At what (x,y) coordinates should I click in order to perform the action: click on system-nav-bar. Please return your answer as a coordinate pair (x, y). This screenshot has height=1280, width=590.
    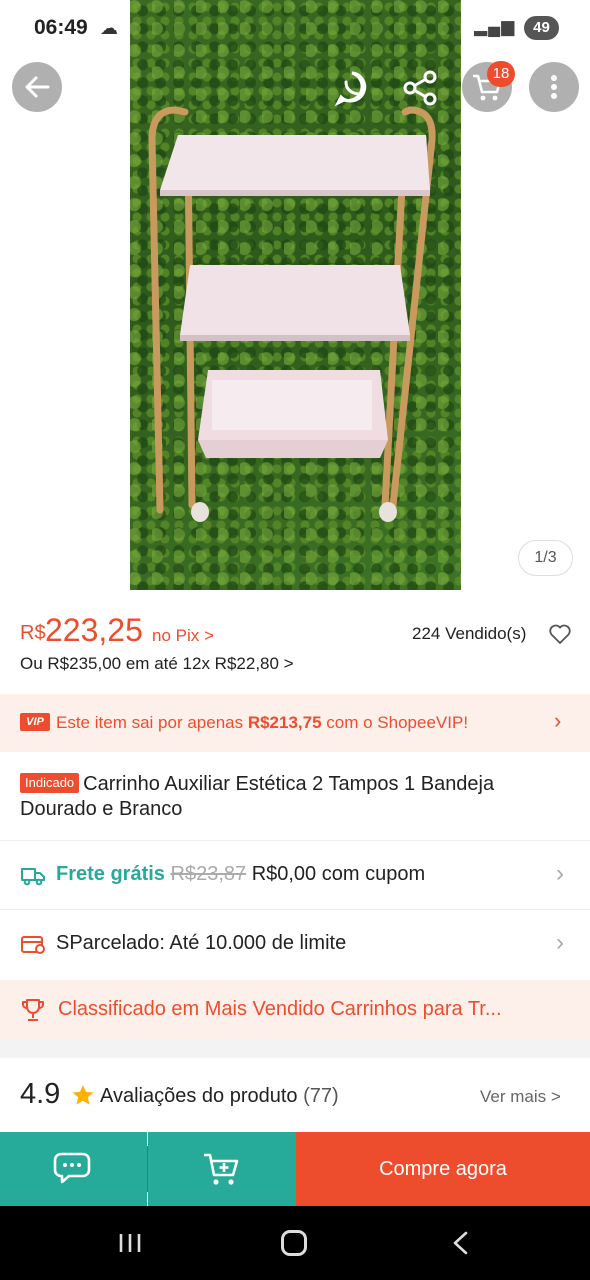
    Looking at the image, I should click on (295, 1243).